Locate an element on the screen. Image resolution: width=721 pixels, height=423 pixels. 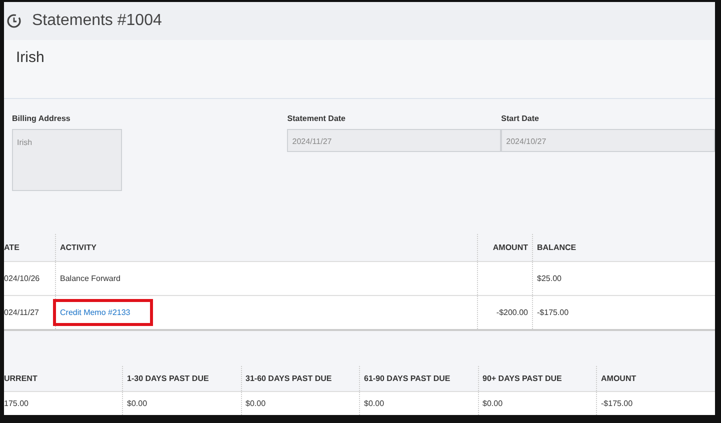
date-field: 2024/11/27 is located at coordinates (394, 140).